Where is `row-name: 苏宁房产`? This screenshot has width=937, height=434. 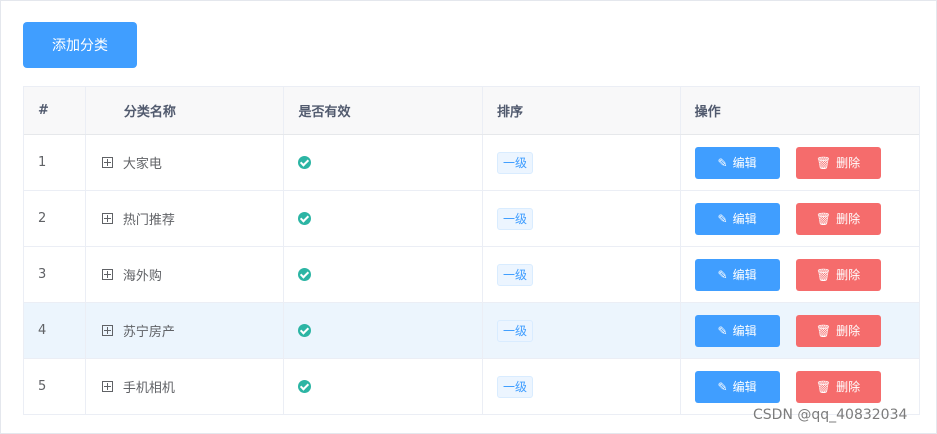
row-name: 苏宁房产 is located at coordinates (148, 332).